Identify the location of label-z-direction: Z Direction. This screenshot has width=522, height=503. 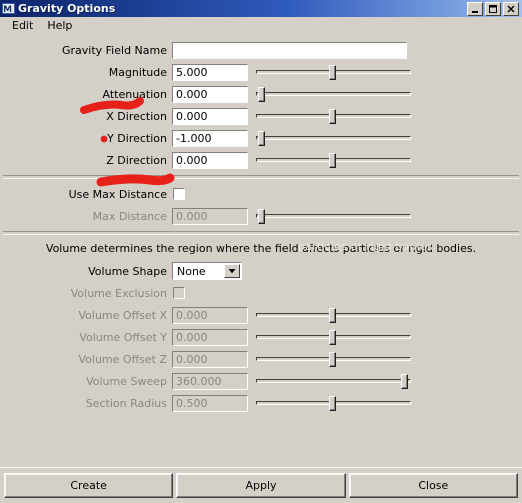
(136, 160).